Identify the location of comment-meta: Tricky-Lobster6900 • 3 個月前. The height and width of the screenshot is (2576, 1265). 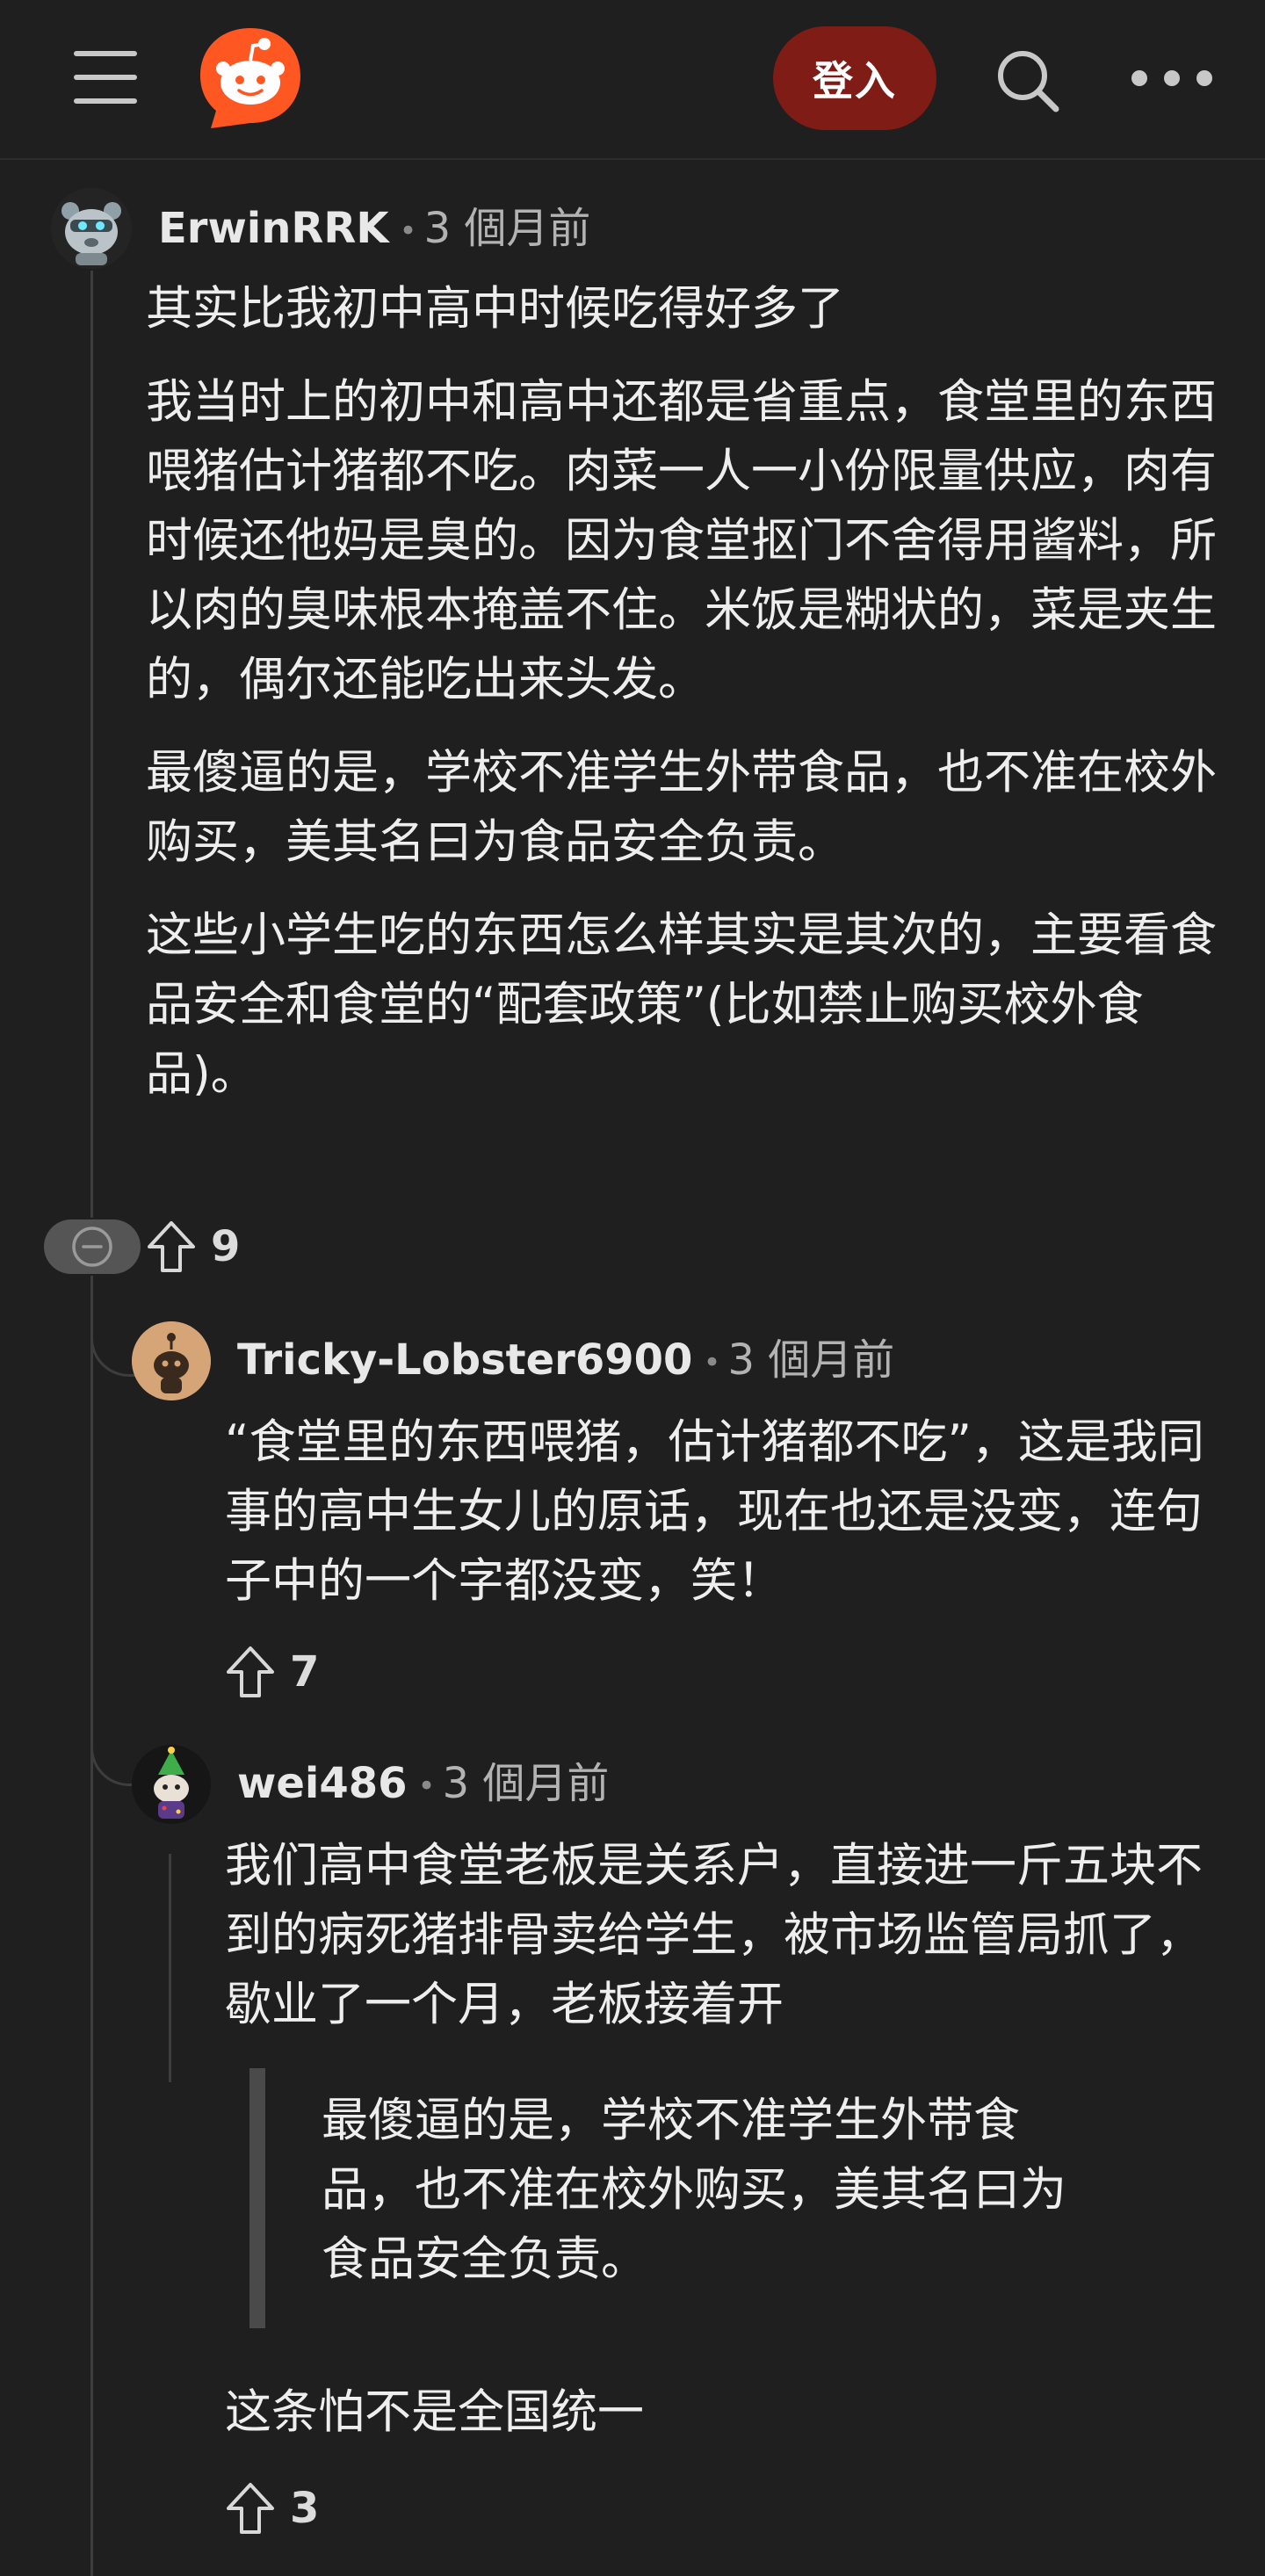
(565, 1361).